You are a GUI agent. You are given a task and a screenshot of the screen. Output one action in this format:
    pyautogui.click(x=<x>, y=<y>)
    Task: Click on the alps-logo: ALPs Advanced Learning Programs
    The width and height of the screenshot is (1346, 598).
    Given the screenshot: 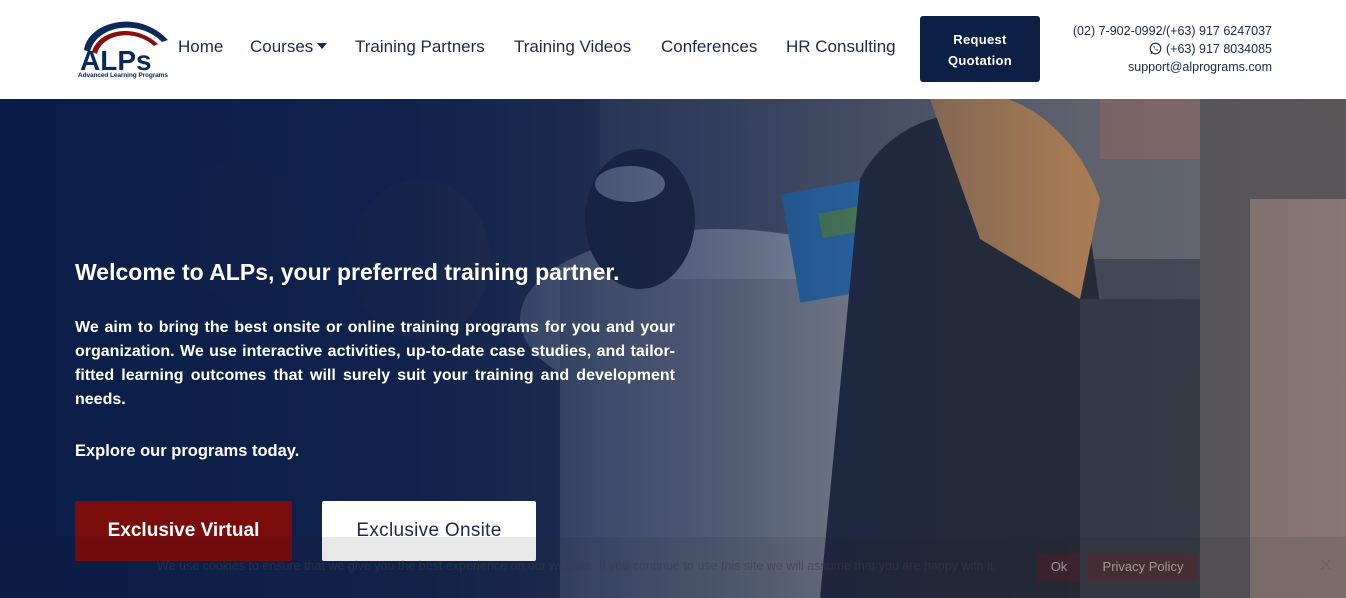 What is the action you would take?
    pyautogui.click(x=126, y=47)
    